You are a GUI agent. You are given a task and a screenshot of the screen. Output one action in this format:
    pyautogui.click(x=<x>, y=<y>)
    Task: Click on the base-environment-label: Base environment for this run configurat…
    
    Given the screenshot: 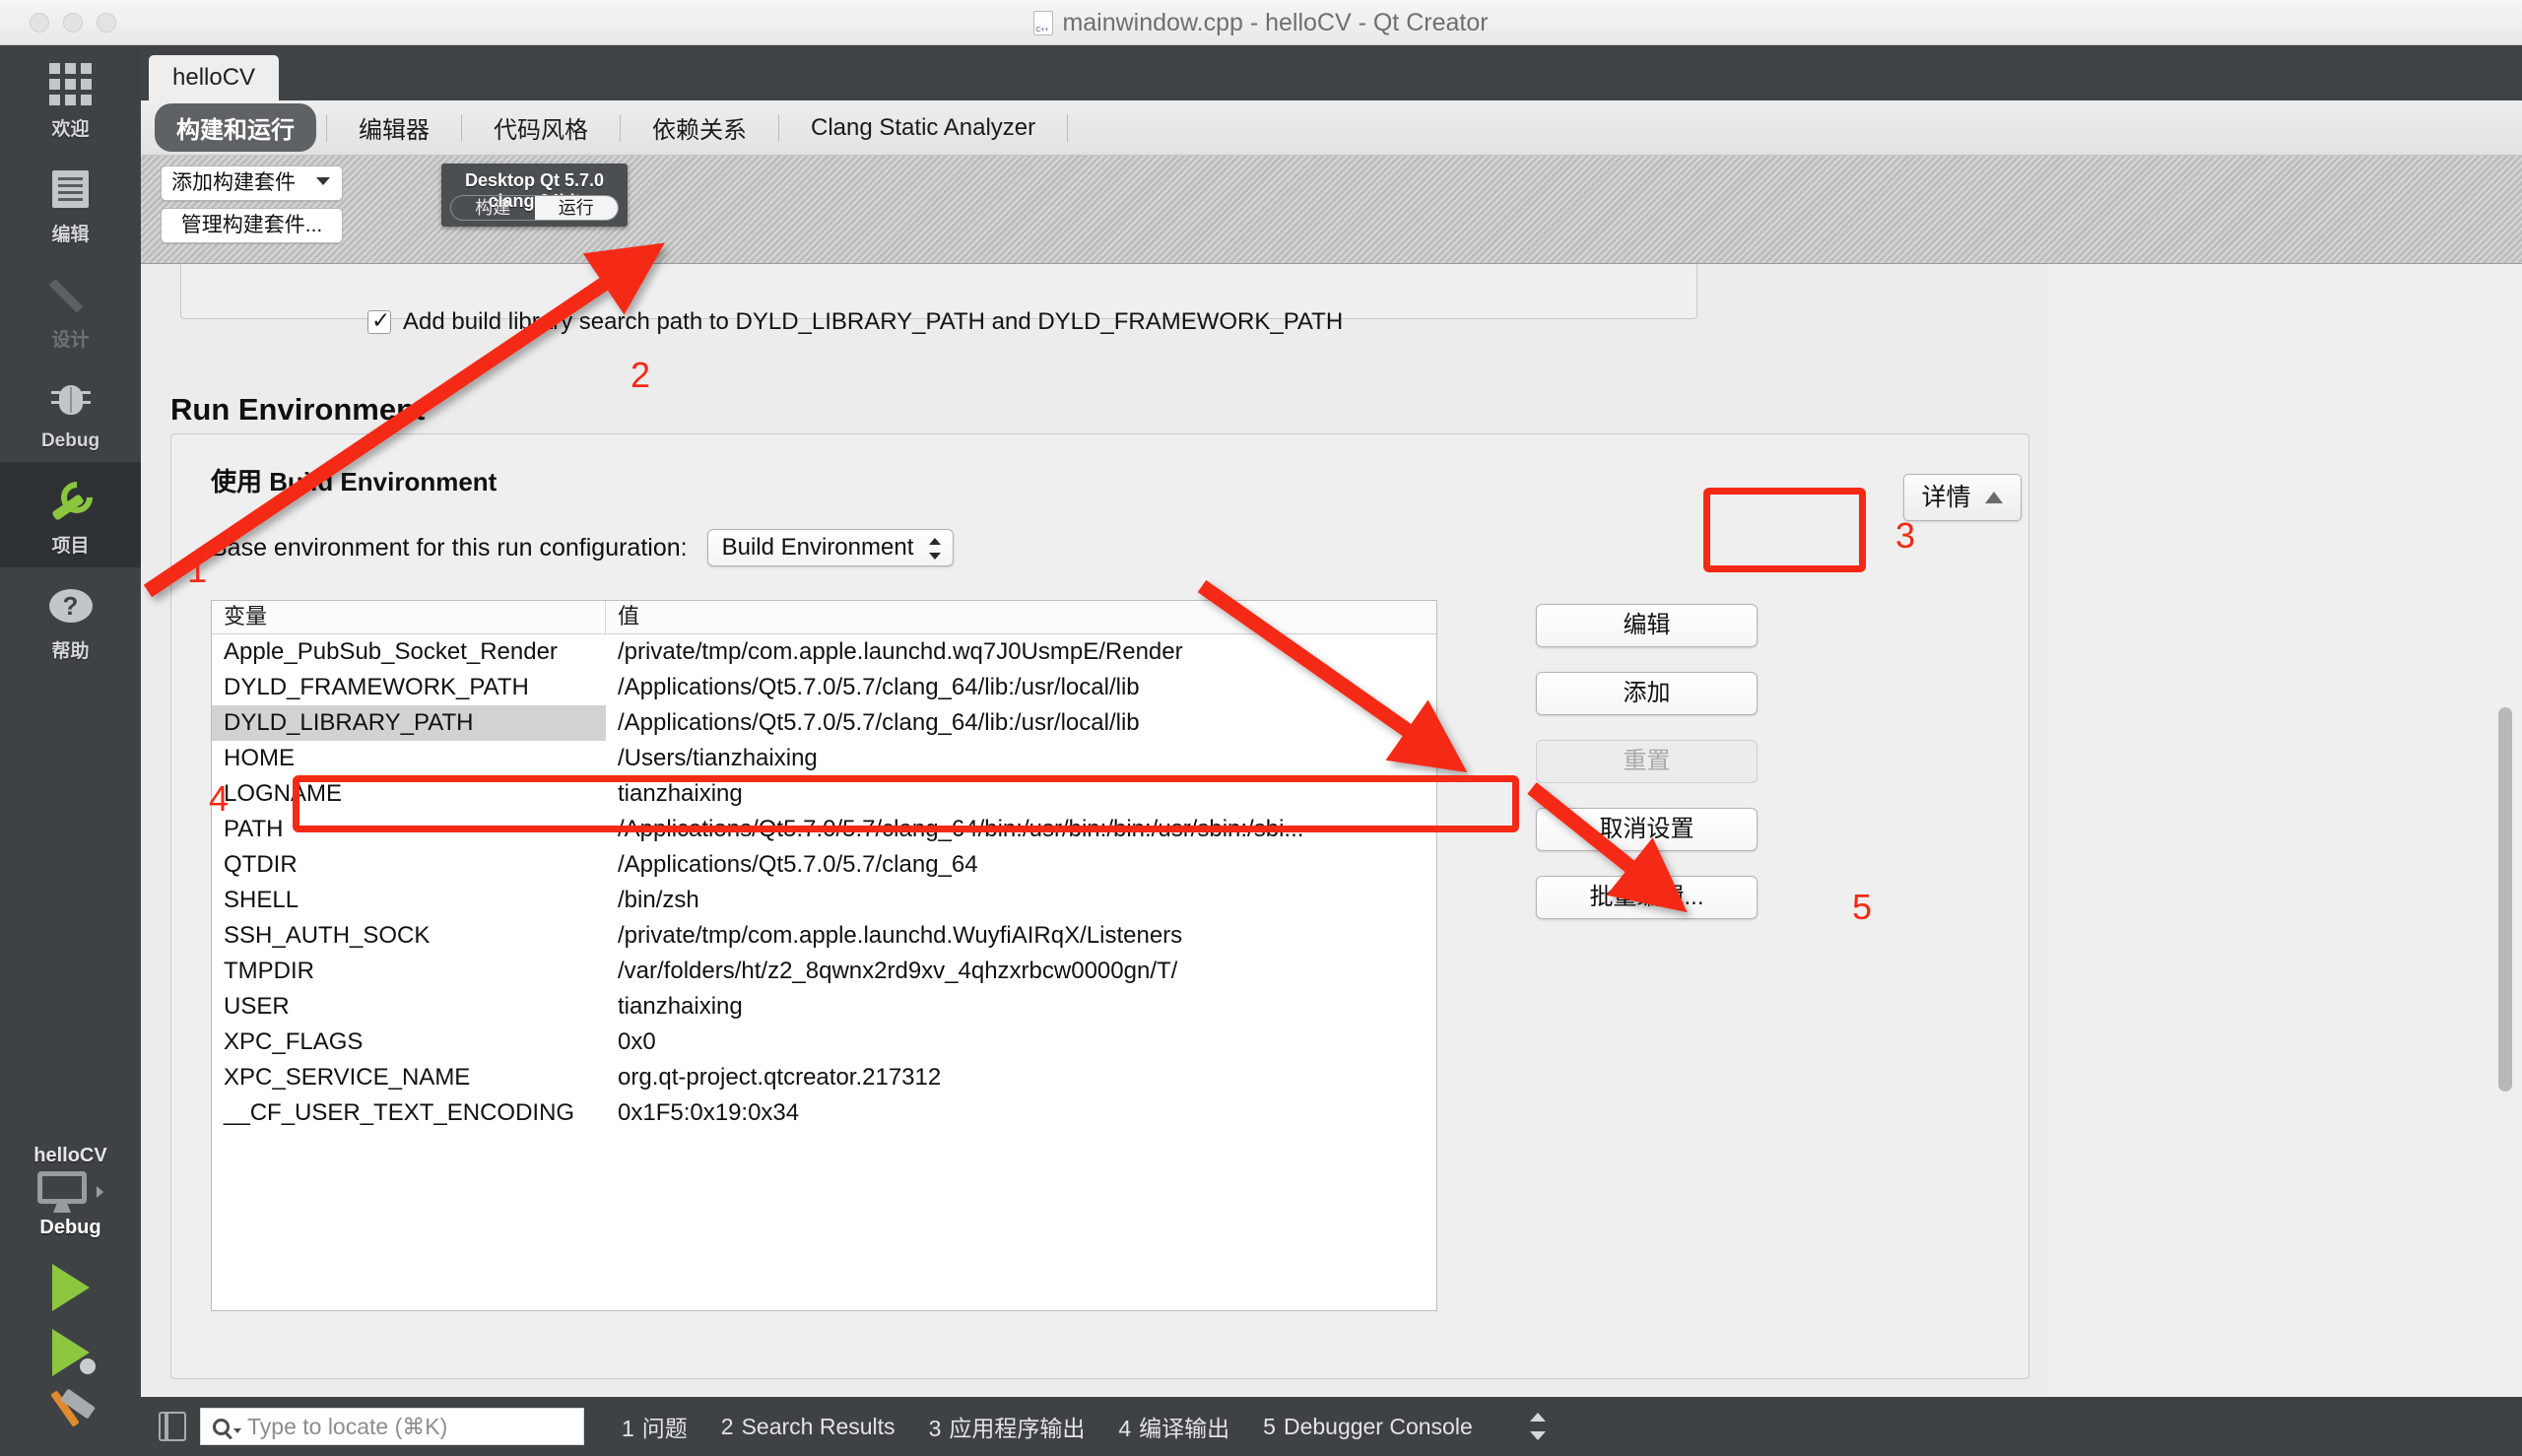 What is the action you would take?
    pyautogui.click(x=449, y=547)
    